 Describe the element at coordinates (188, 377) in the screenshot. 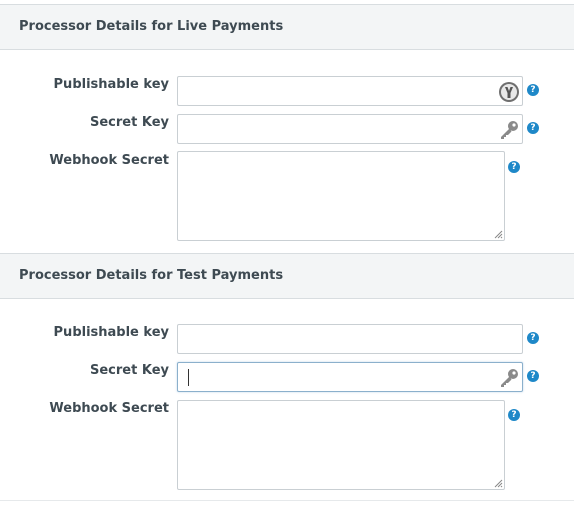

I see `text-cursor` at that location.